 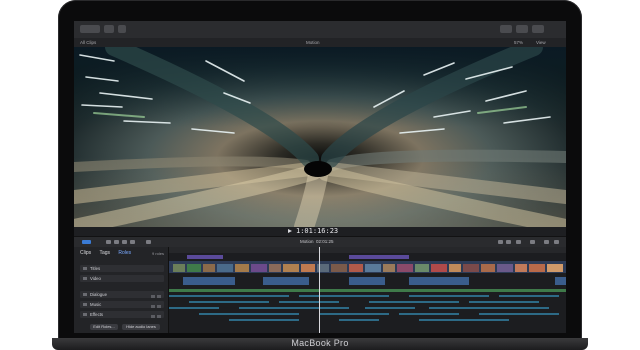 What do you see at coordinates (313, 42) in the screenshot?
I see `viewer-title: Motion` at bounding box center [313, 42].